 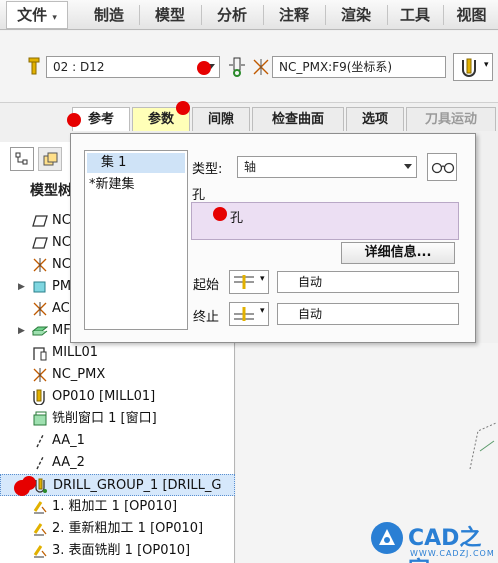 I want to click on model-tree-tab, so click(x=22, y=159).